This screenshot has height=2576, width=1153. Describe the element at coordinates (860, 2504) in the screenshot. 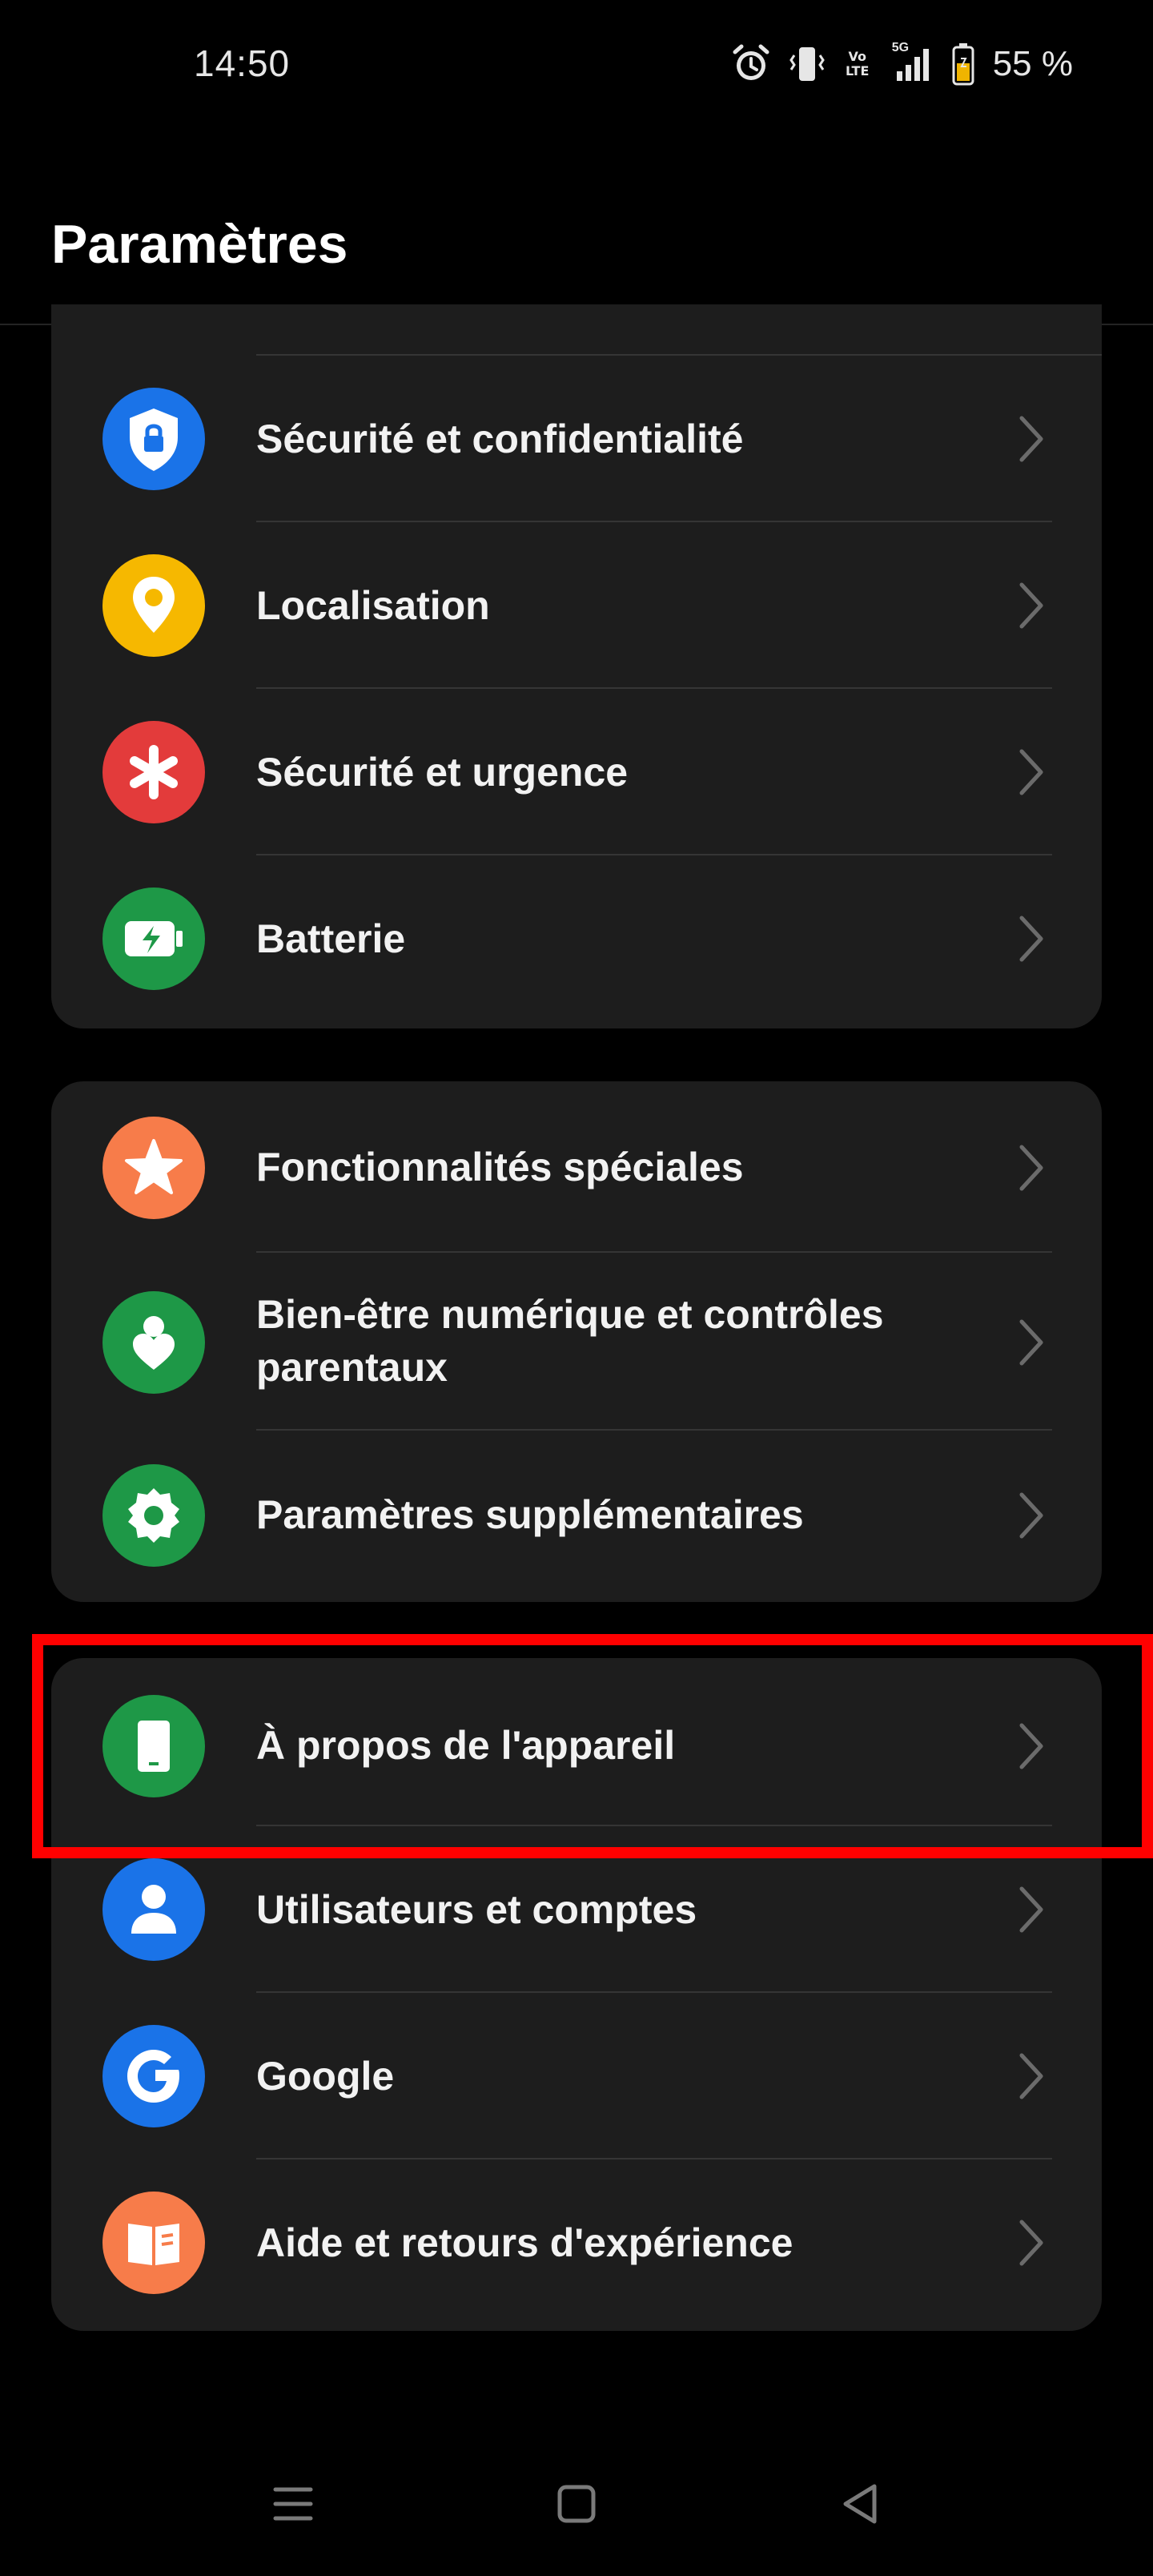

I see `back-icon` at that location.